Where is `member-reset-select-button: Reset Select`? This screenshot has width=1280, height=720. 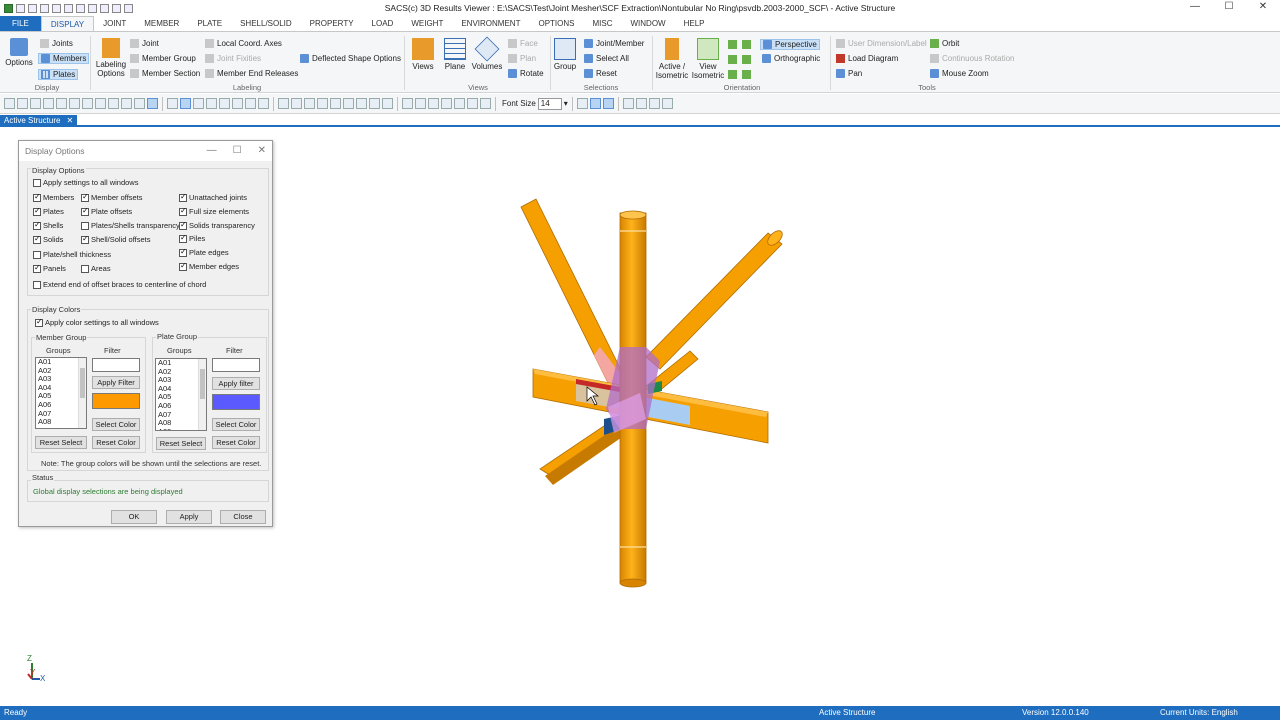 member-reset-select-button: Reset Select is located at coordinates (61, 442).